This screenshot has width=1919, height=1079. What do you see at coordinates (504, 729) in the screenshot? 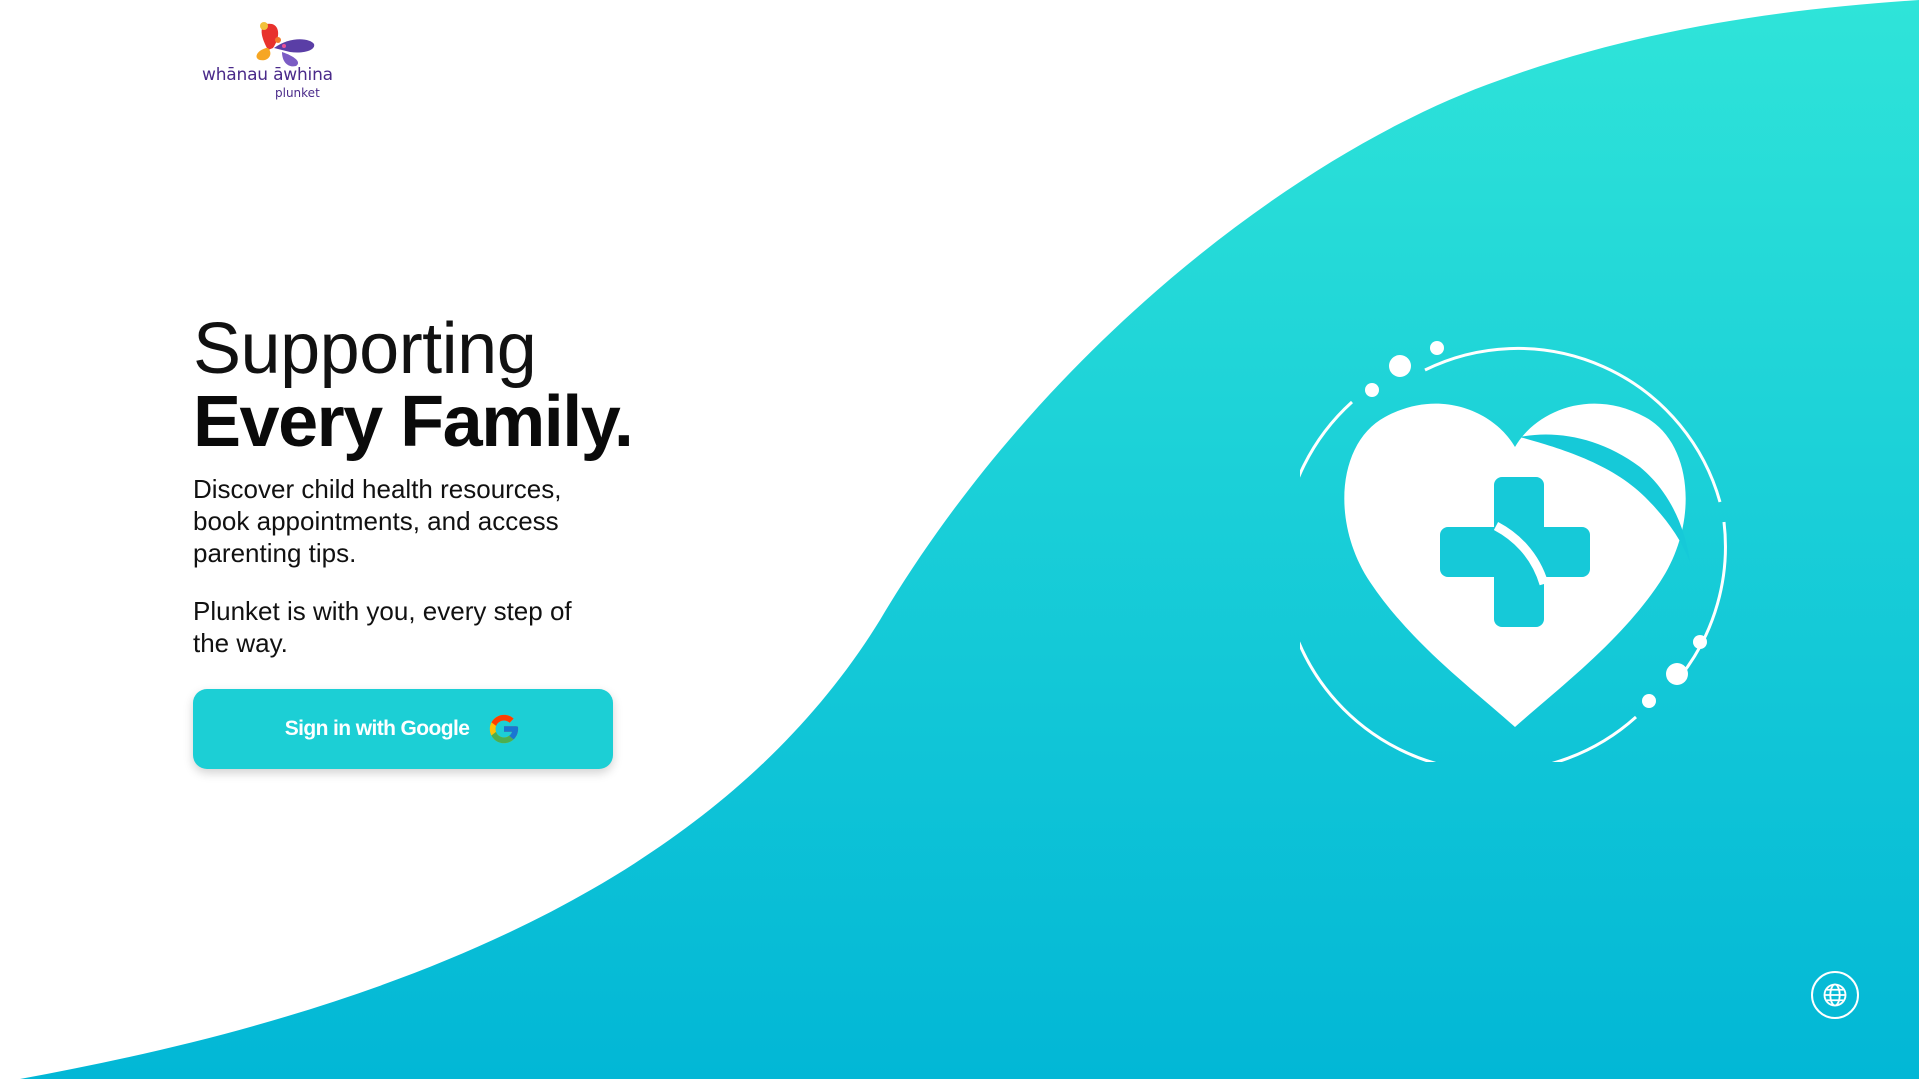
I see `google-g-icon` at bounding box center [504, 729].